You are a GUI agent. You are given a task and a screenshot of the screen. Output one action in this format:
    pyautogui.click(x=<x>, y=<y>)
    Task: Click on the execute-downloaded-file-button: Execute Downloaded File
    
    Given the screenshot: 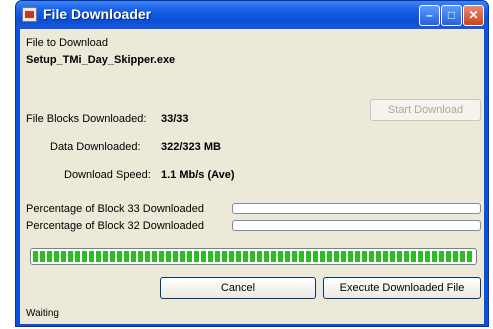 What is the action you would take?
    pyautogui.click(x=402, y=288)
    